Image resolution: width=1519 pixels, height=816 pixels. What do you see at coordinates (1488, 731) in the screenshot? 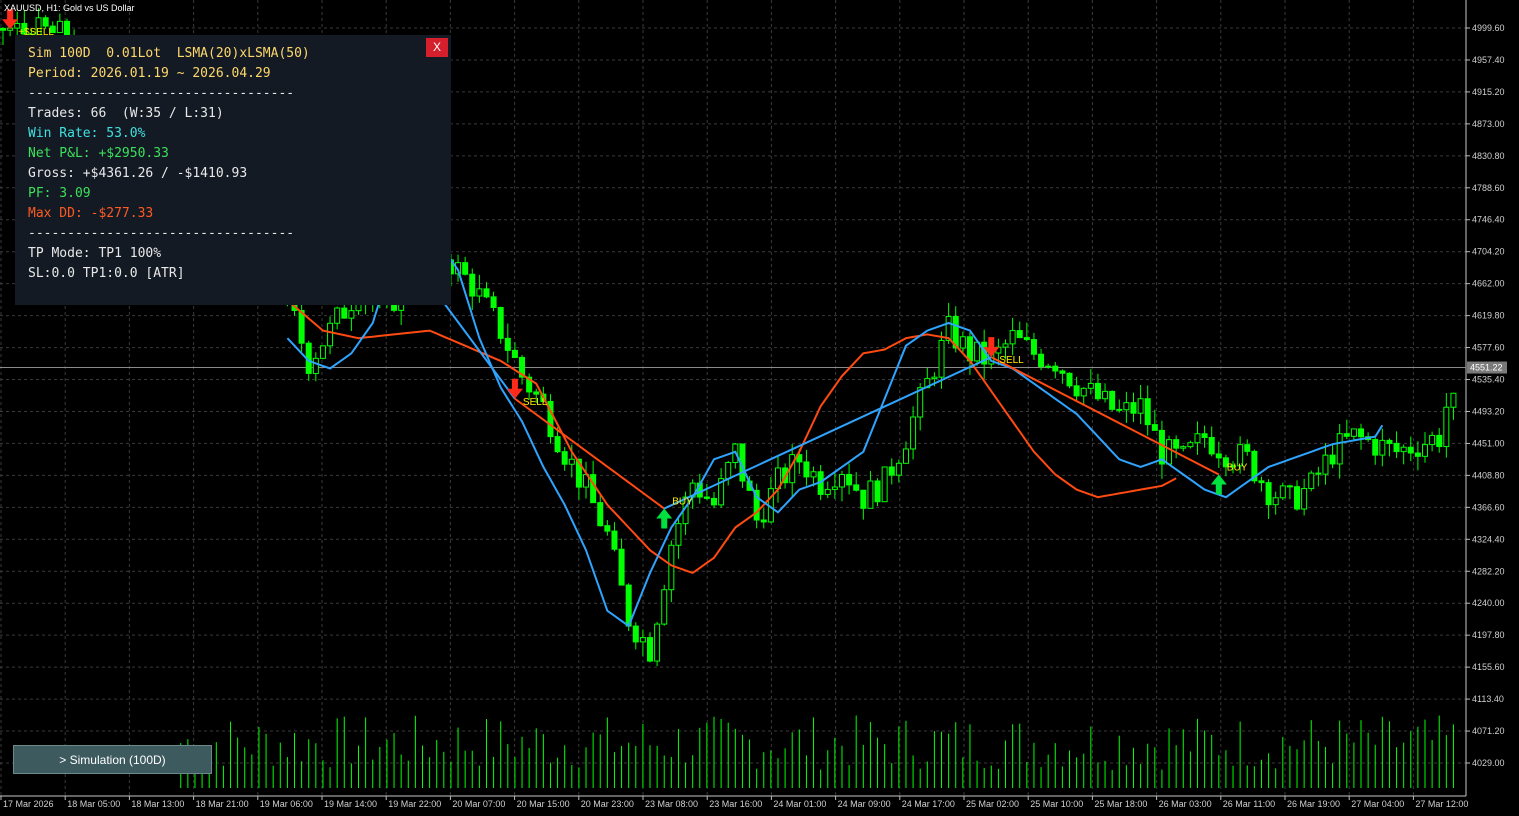
I see `price-tick-label: 4071.20` at bounding box center [1488, 731].